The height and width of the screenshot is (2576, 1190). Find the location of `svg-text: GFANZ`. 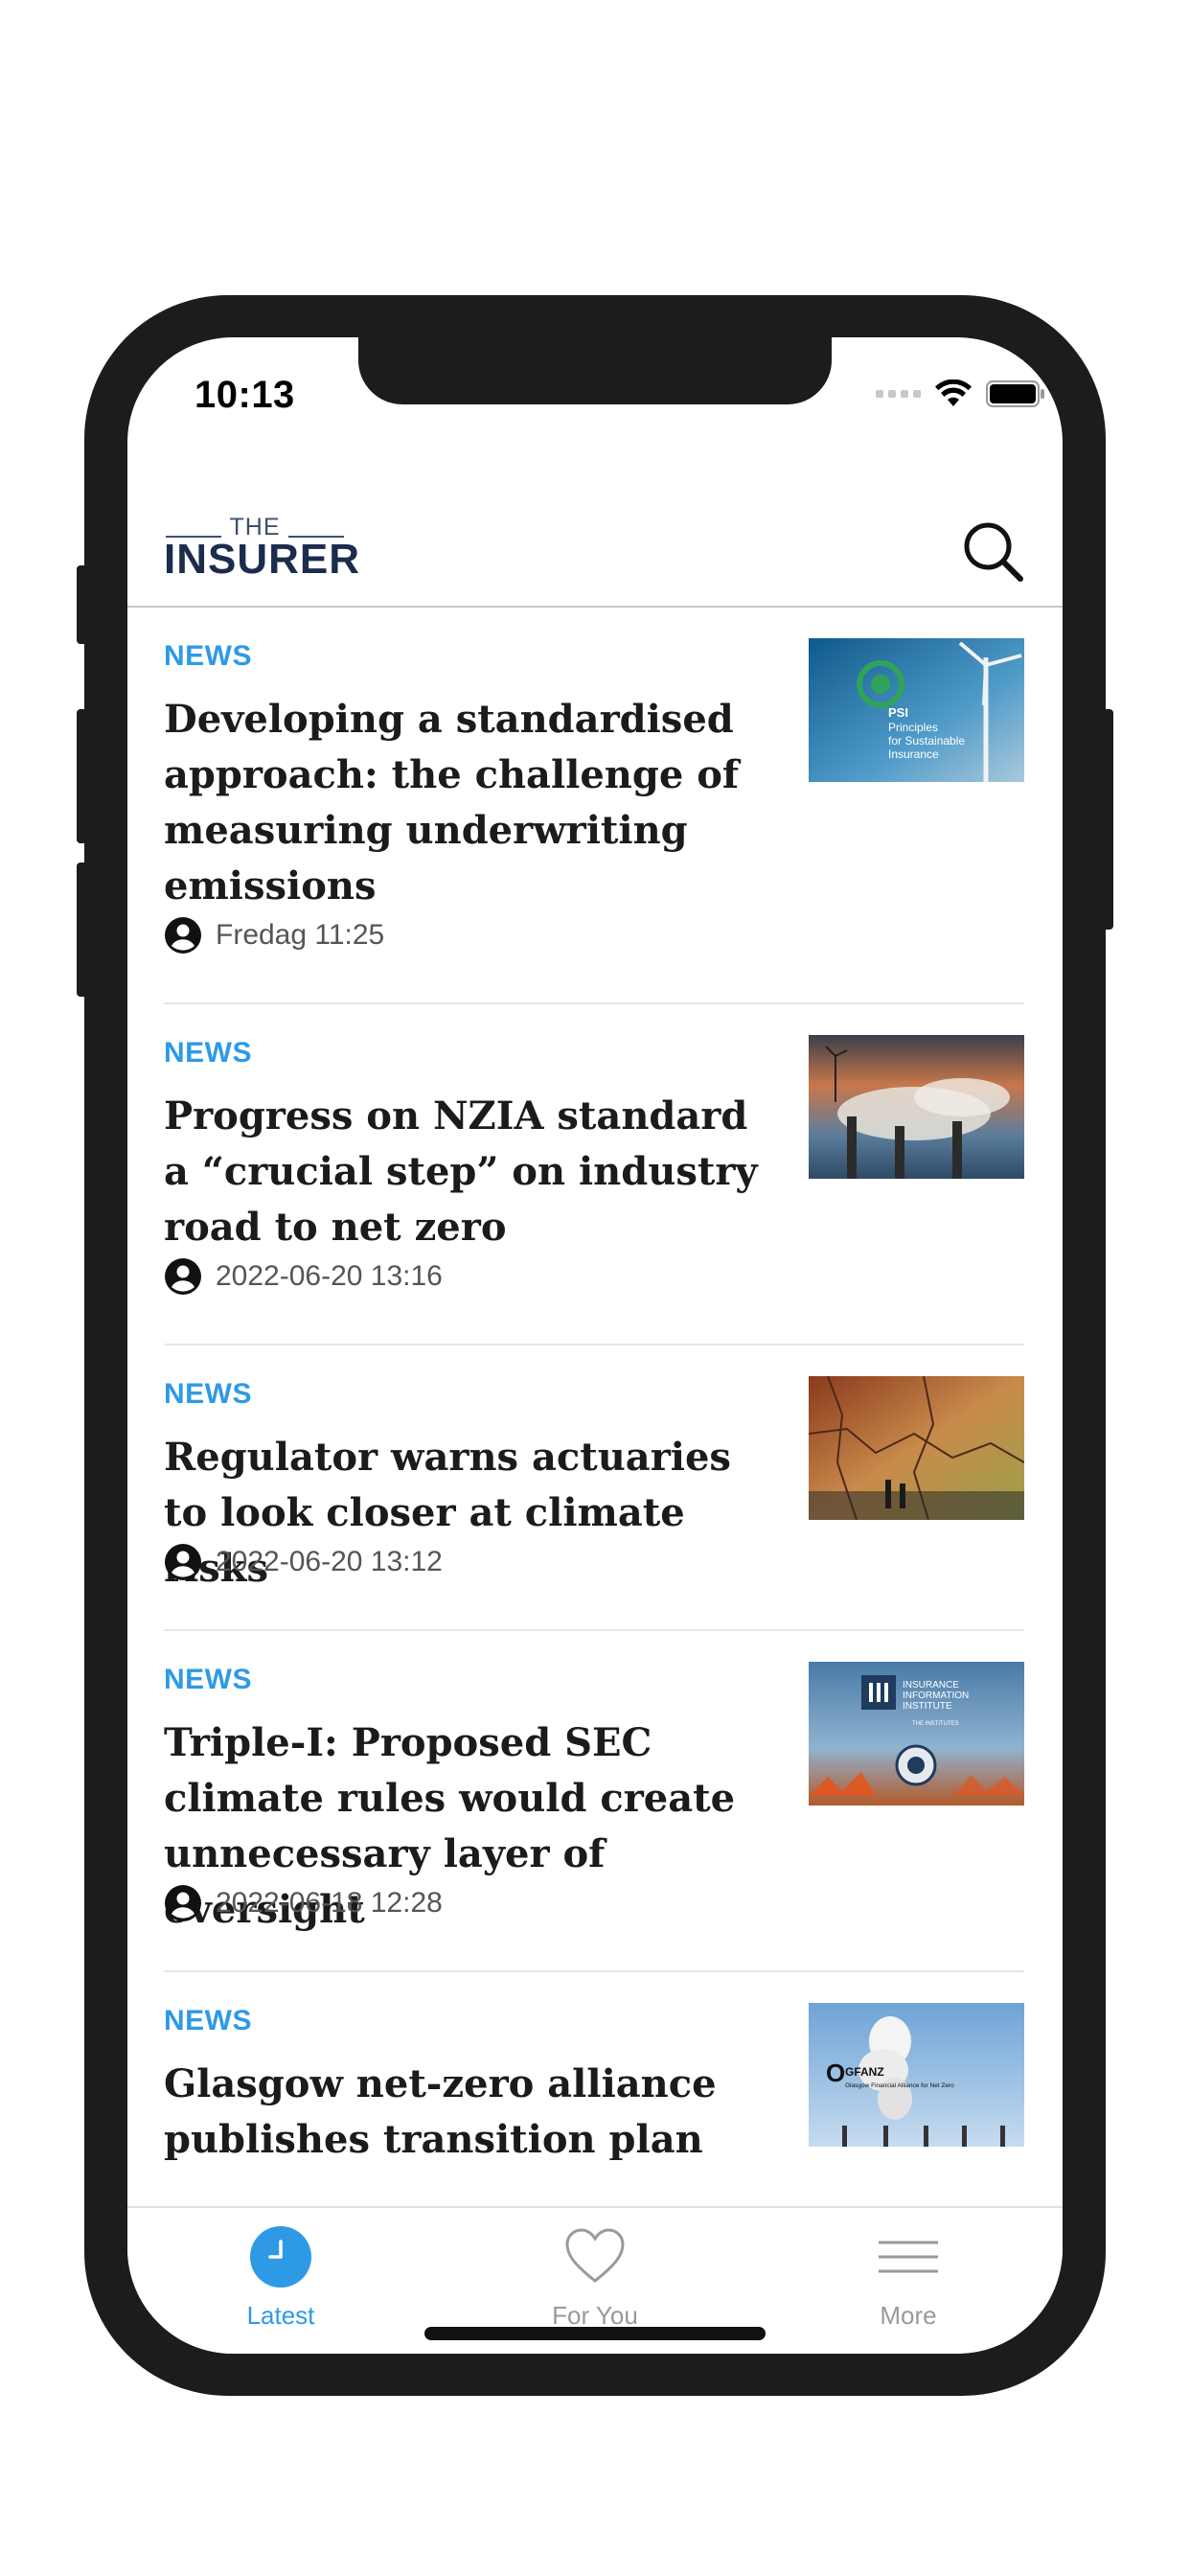

svg-text: GFANZ is located at coordinates (865, 2072).